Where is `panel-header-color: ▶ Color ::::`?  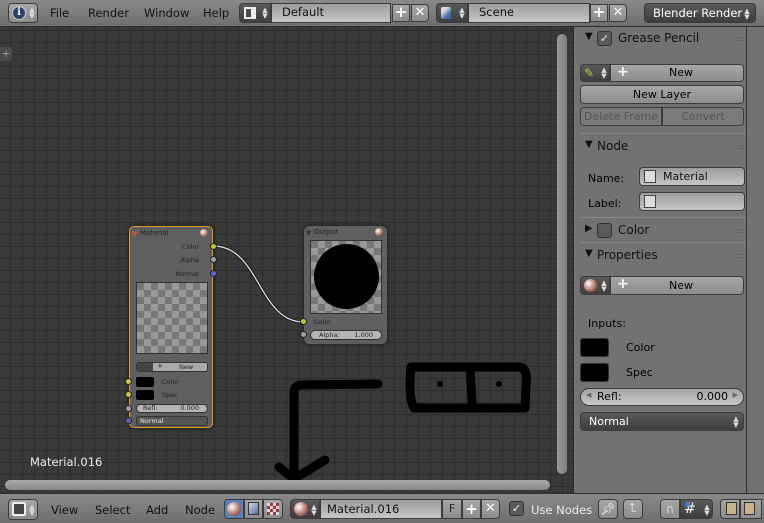
panel-header-color: ▶ Color :::: is located at coordinates (660, 231).